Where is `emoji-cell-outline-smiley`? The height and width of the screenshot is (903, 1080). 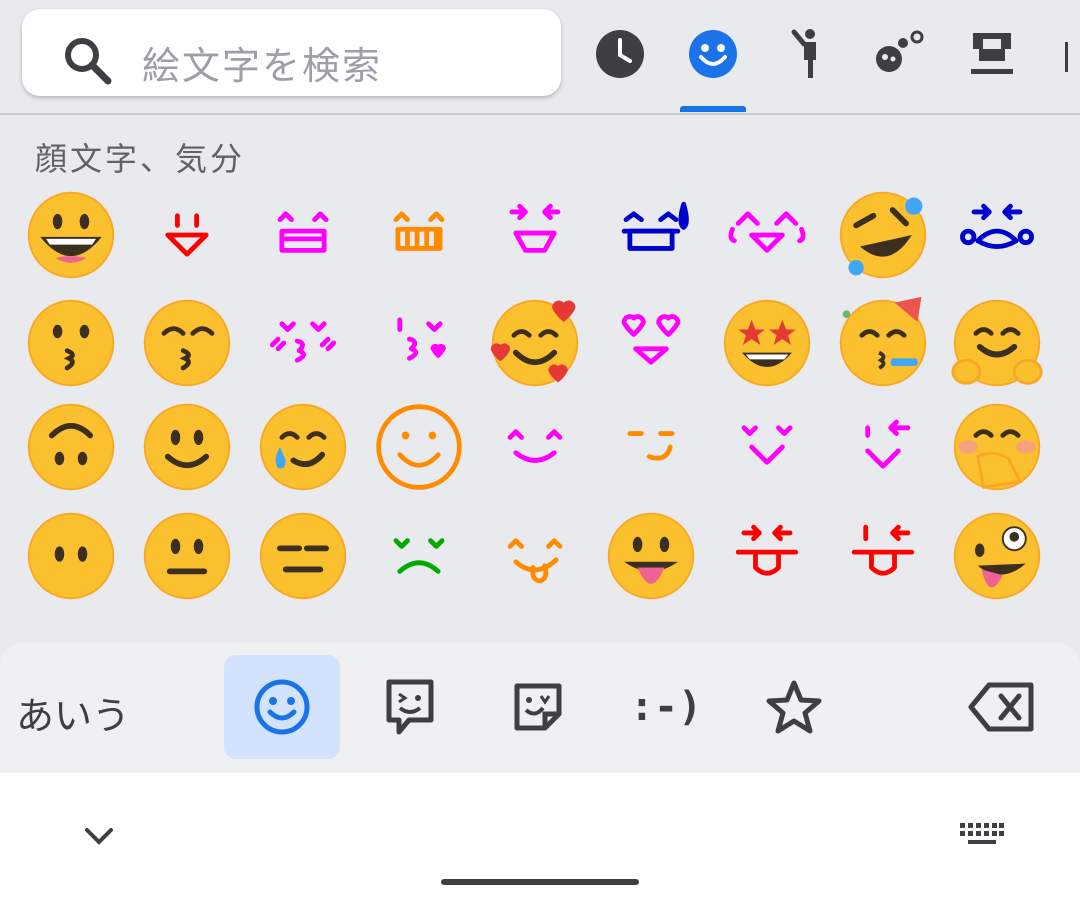 emoji-cell-outline-smiley is located at coordinates (419, 447).